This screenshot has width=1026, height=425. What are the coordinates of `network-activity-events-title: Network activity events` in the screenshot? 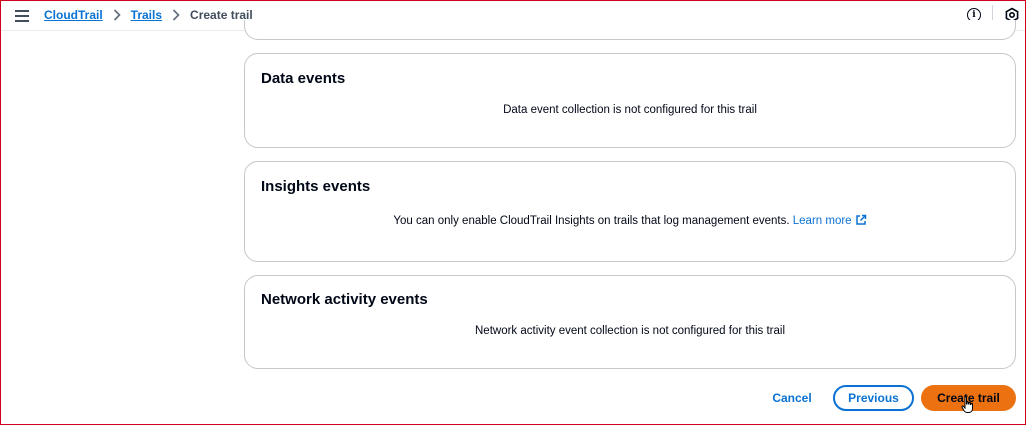 It's located at (344, 299).